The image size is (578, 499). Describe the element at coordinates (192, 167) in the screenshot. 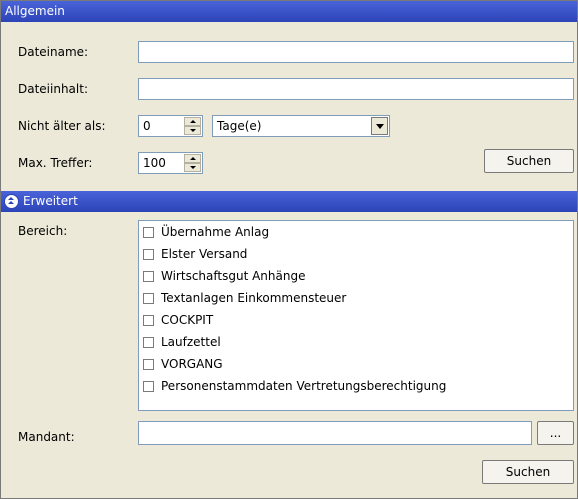

I see `max-hits-stepper-down-icon` at that location.